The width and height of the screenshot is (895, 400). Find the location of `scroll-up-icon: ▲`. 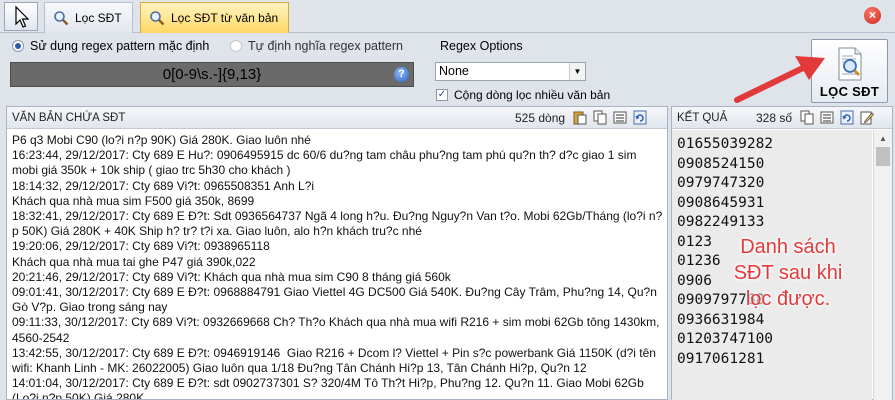

scroll-up-icon: ▲ is located at coordinates (883, 138).